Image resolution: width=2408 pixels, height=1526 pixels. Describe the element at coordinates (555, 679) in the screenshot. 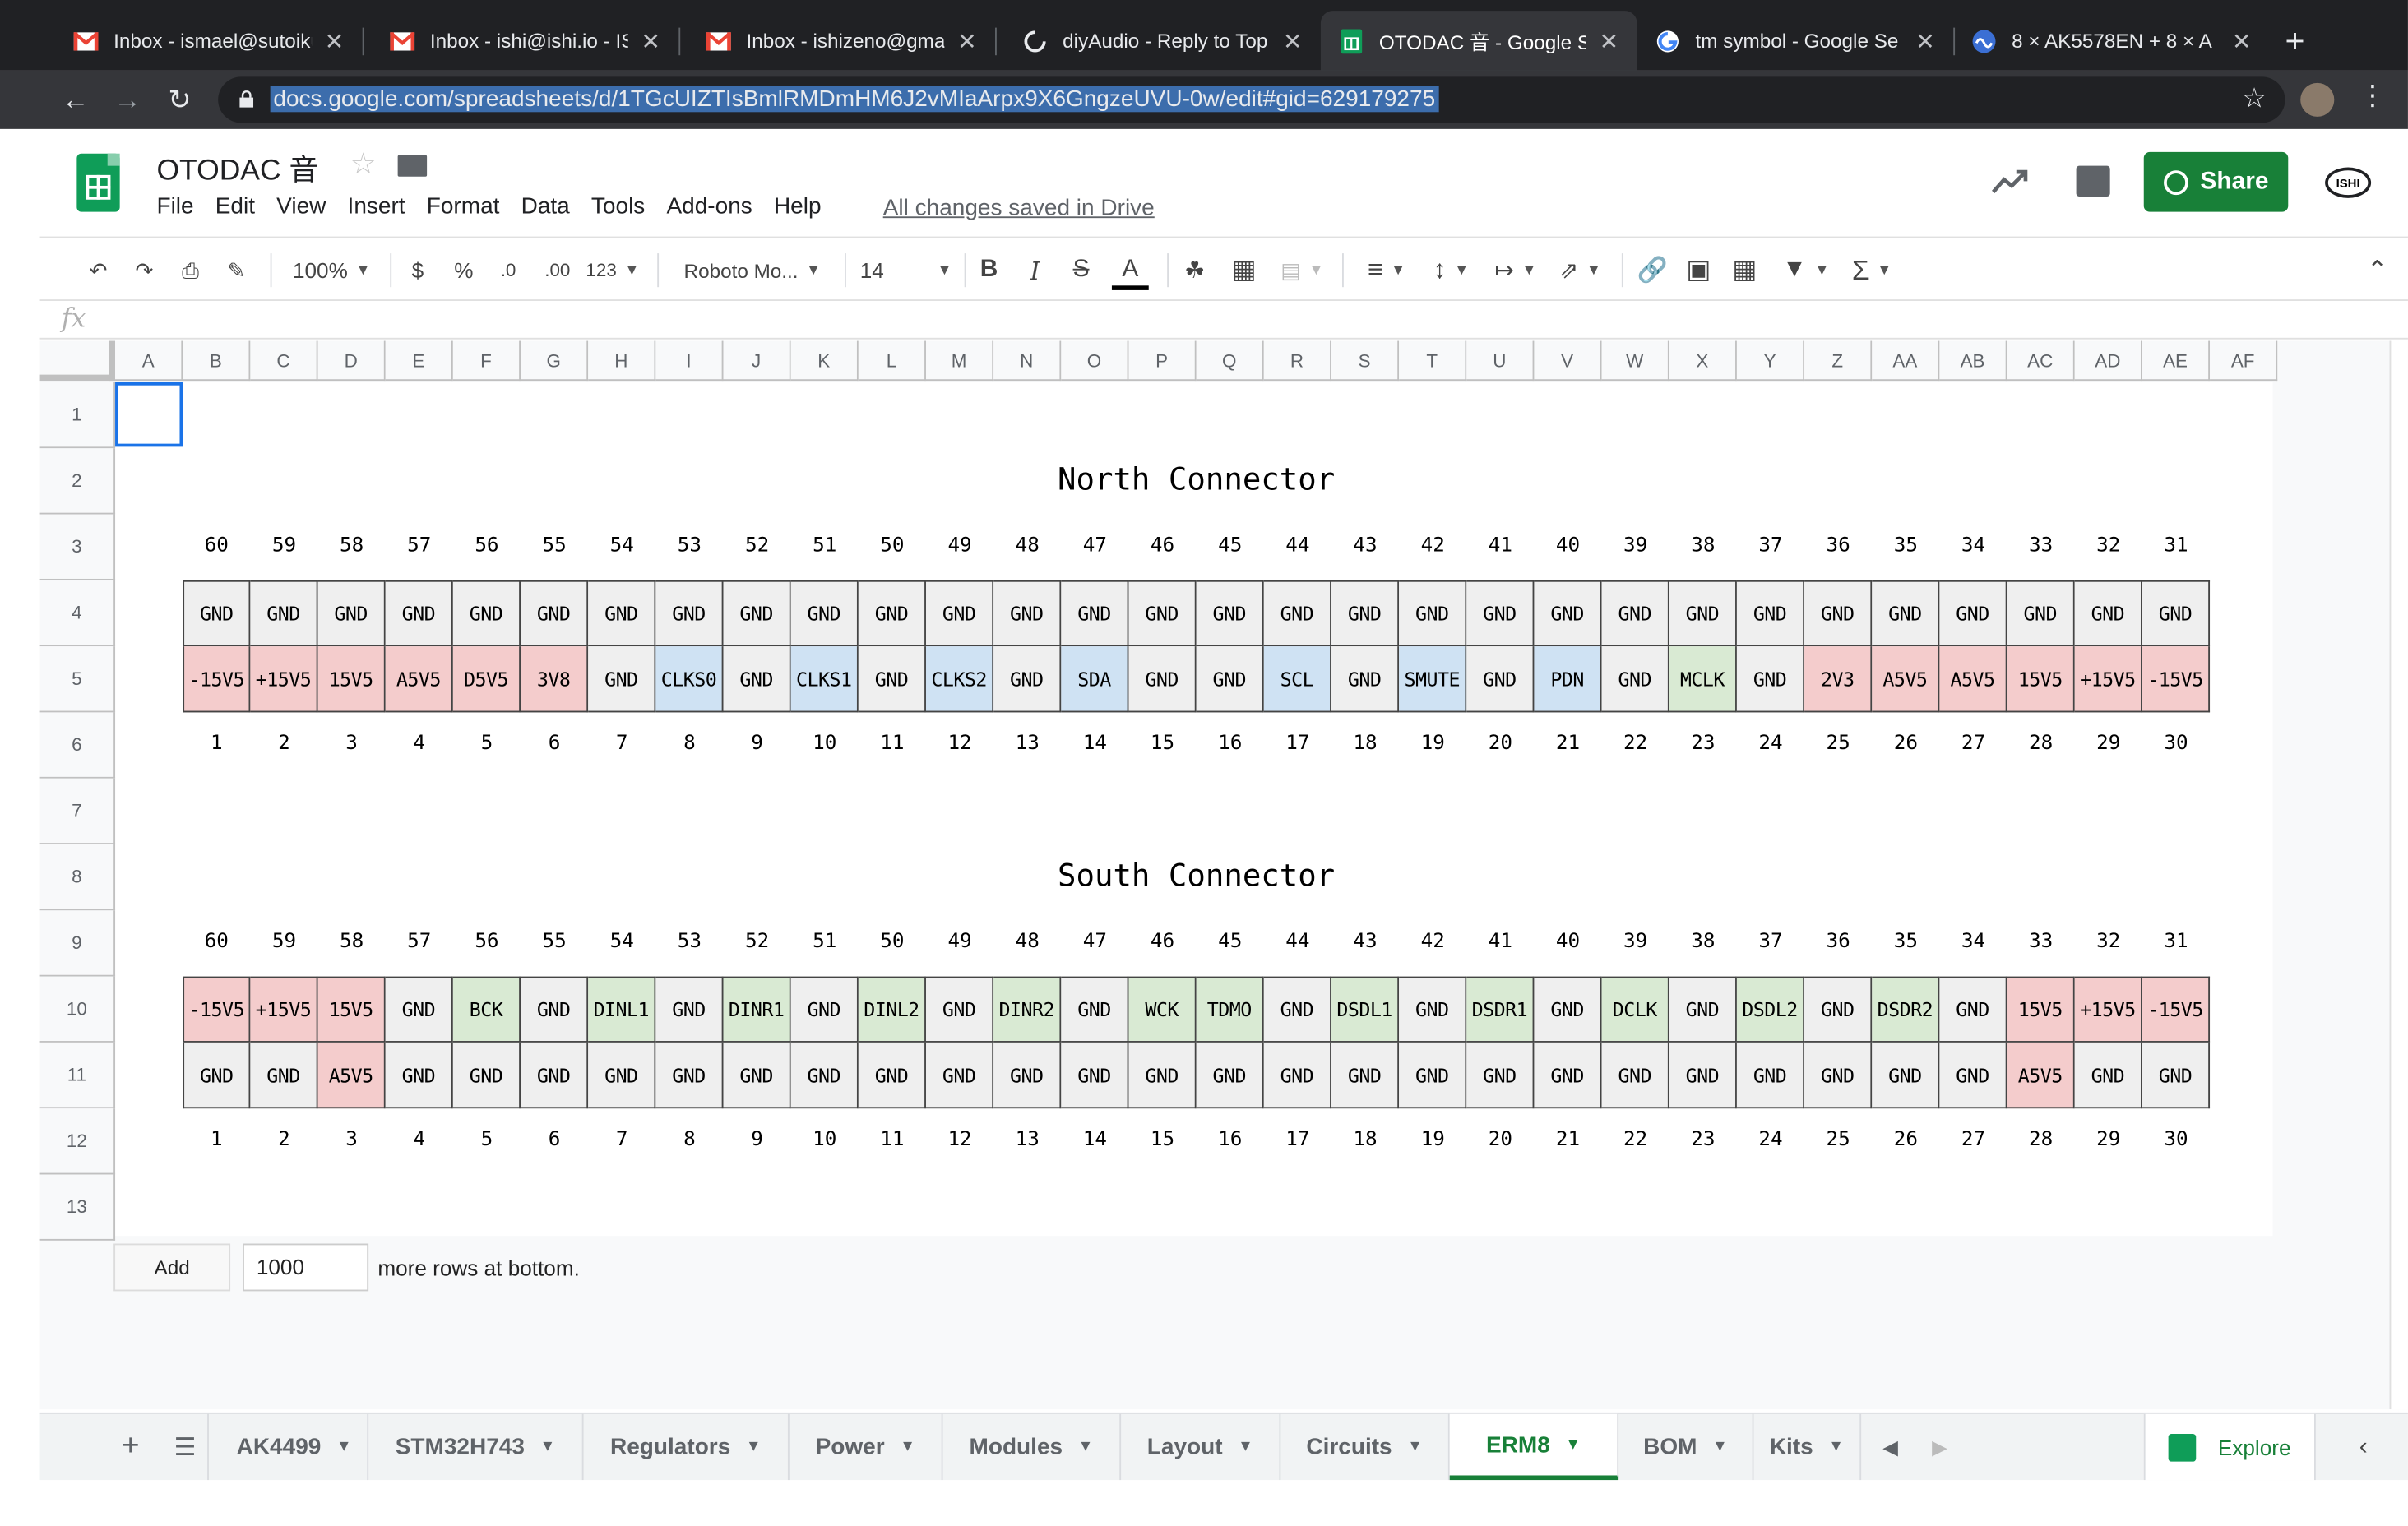

I see `north-pin-cell: 3V8` at that location.